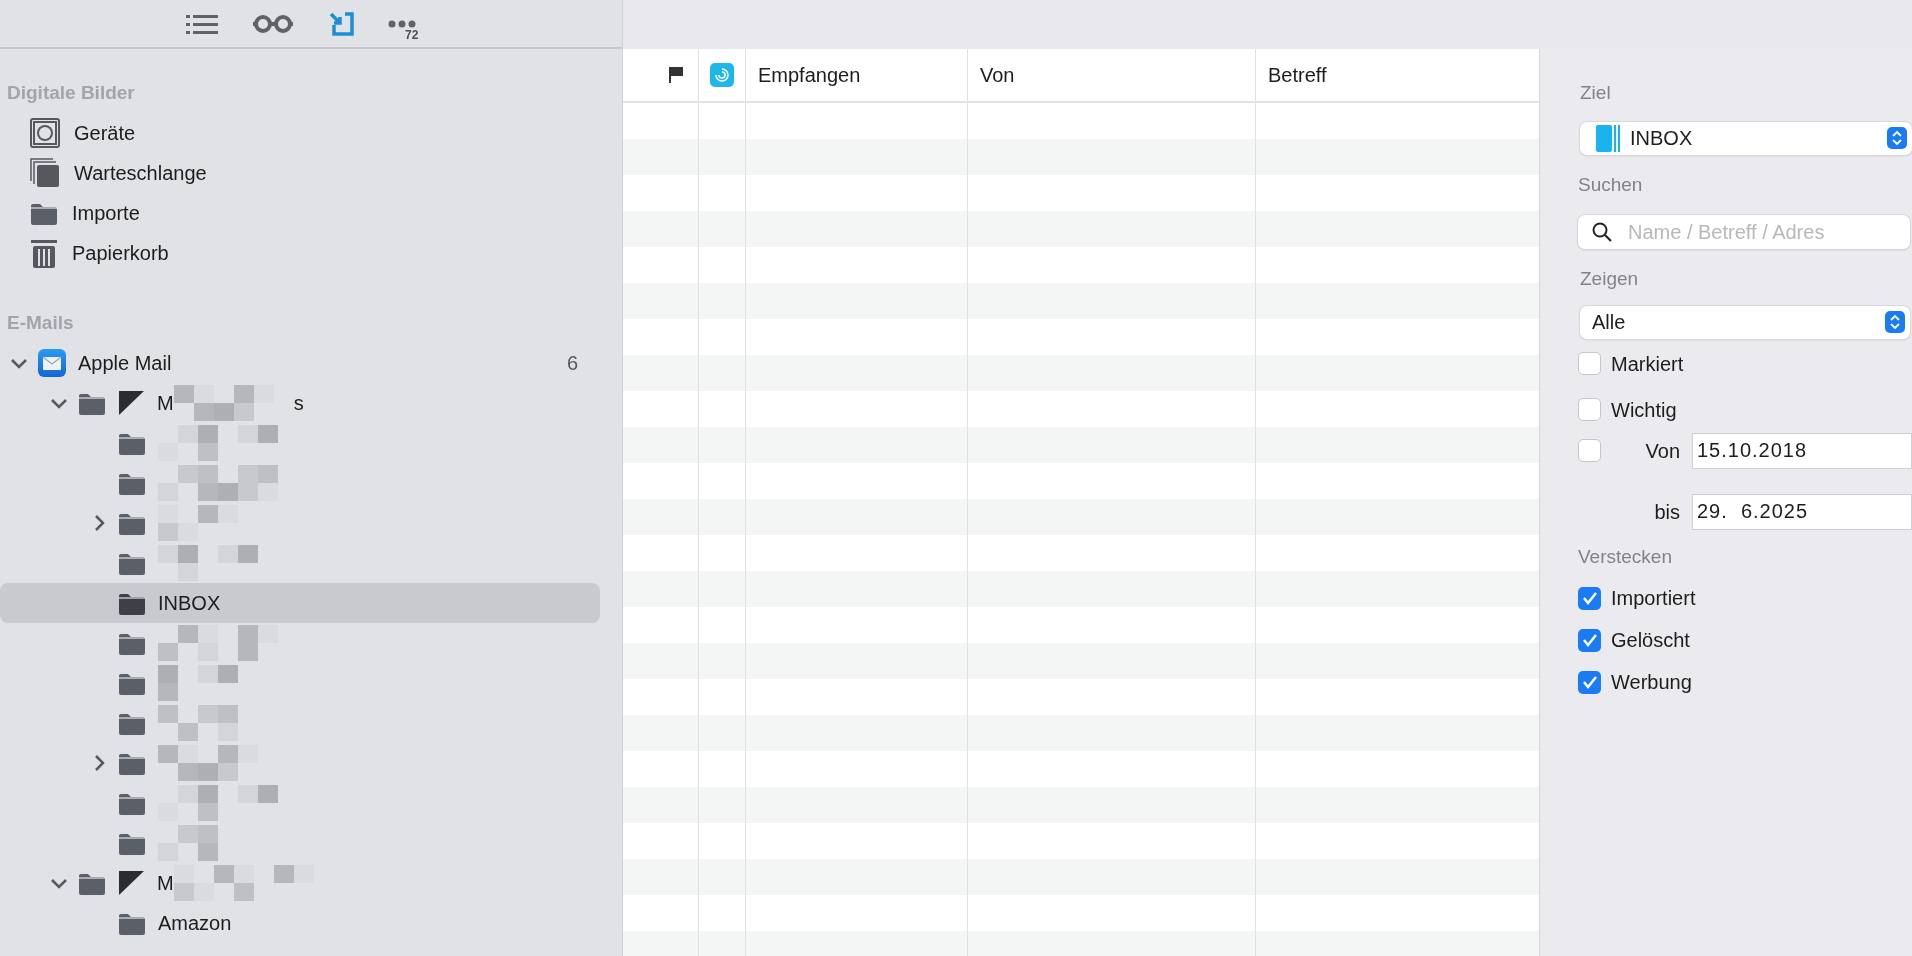  Describe the element at coordinates (1802, 511) in the screenshot. I see `date-field: 29. 6.2025` at that location.